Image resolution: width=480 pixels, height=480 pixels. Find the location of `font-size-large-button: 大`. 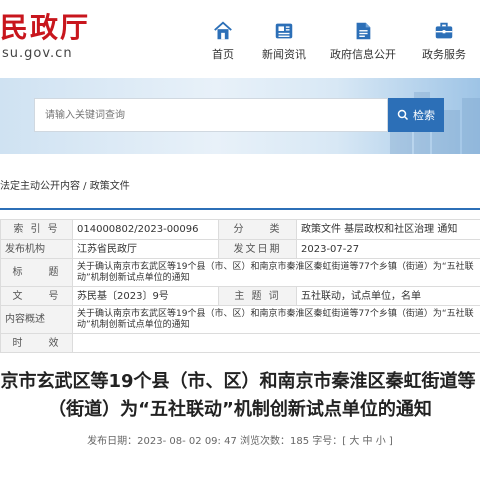

font-size-large-button: 大 is located at coordinates (354, 441).